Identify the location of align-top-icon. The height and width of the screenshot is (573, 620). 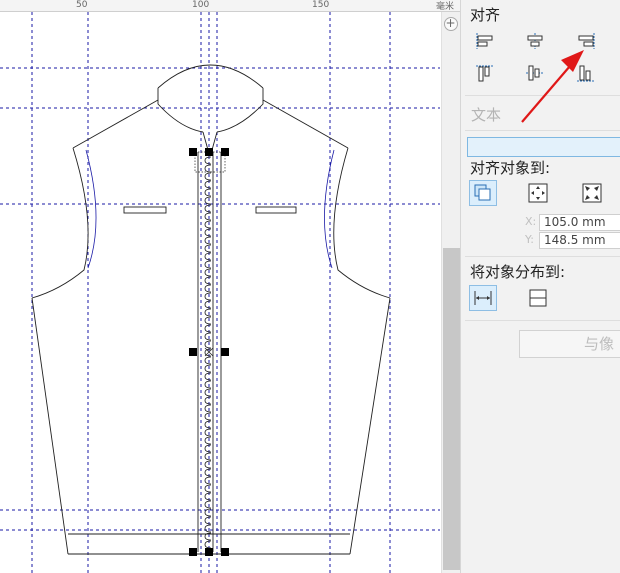
(485, 73).